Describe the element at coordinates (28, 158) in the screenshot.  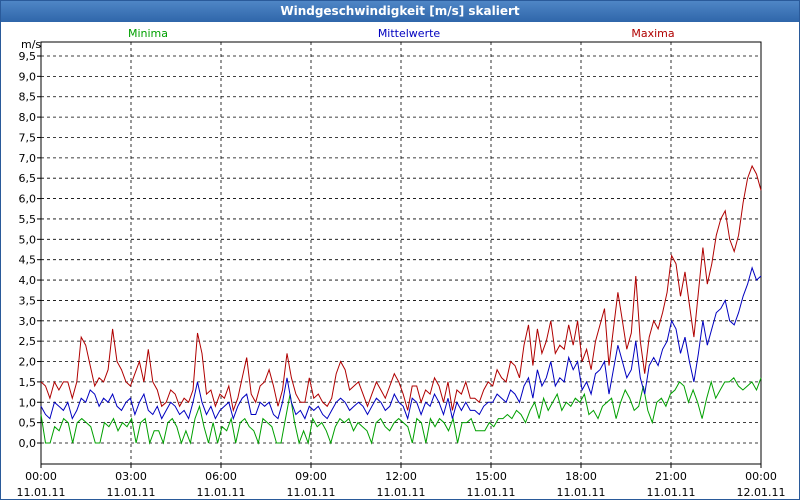
I see `y-tick-label: 7,0` at that location.